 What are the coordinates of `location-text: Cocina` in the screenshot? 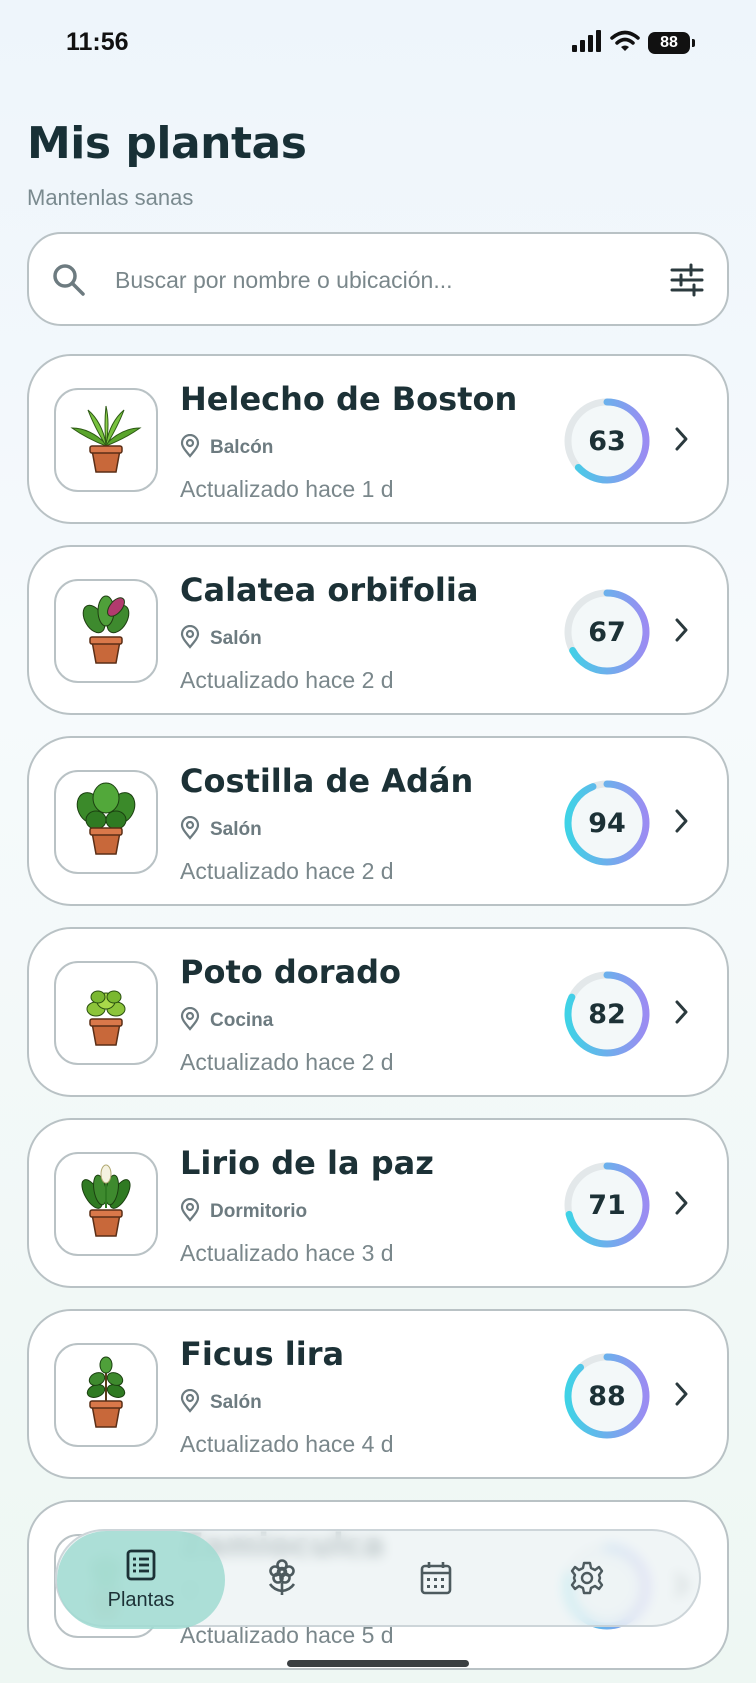 It's located at (242, 1020).